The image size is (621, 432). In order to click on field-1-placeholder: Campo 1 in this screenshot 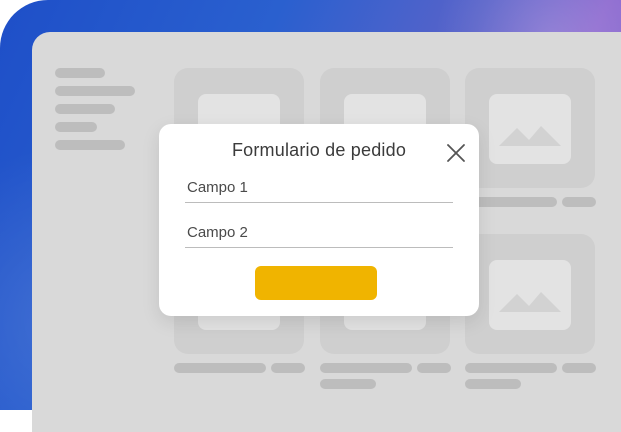, I will do `click(217, 187)`.